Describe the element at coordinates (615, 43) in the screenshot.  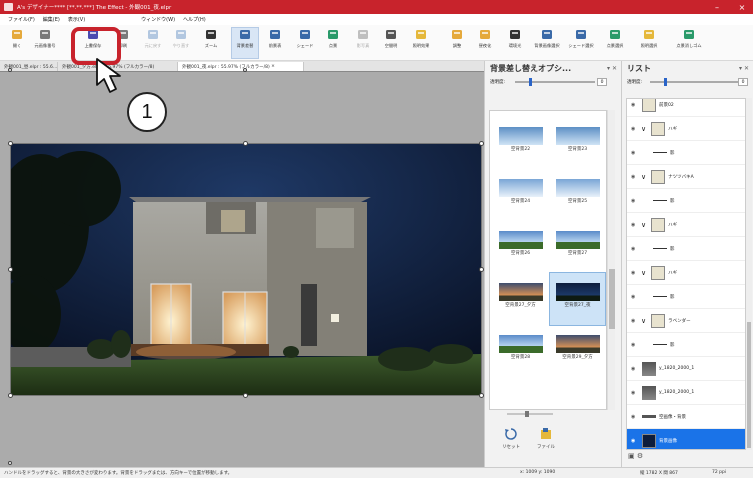
I see `ribbon-button-figure-select: 点景選択` at that location.